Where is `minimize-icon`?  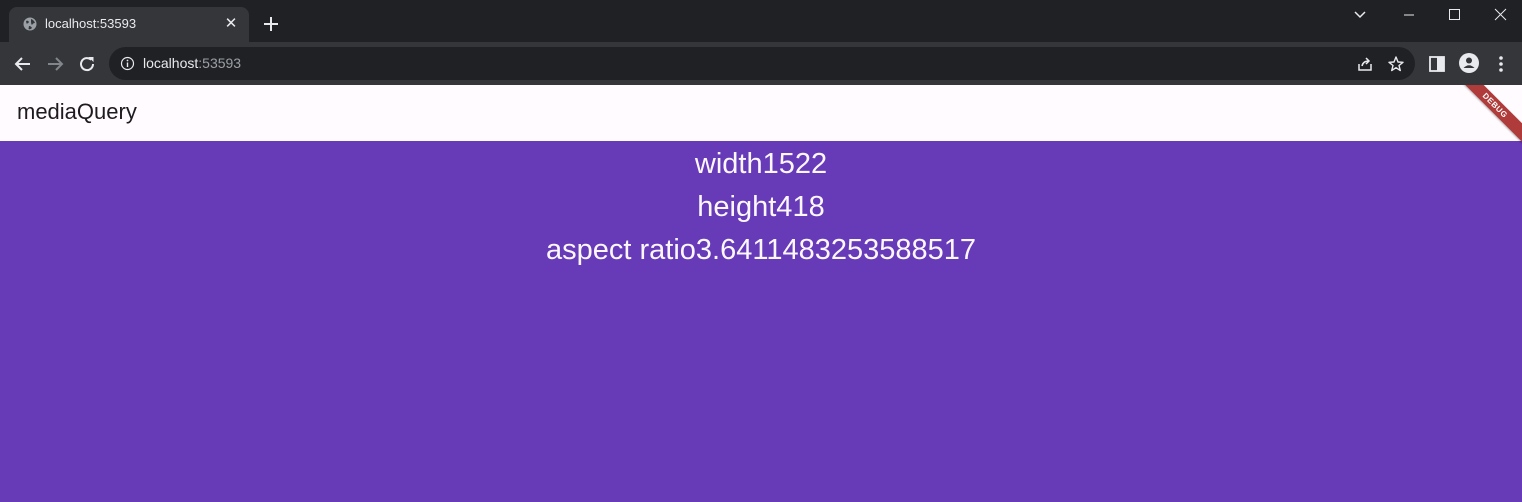 minimize-icon is located at coordinates (1409, 15).